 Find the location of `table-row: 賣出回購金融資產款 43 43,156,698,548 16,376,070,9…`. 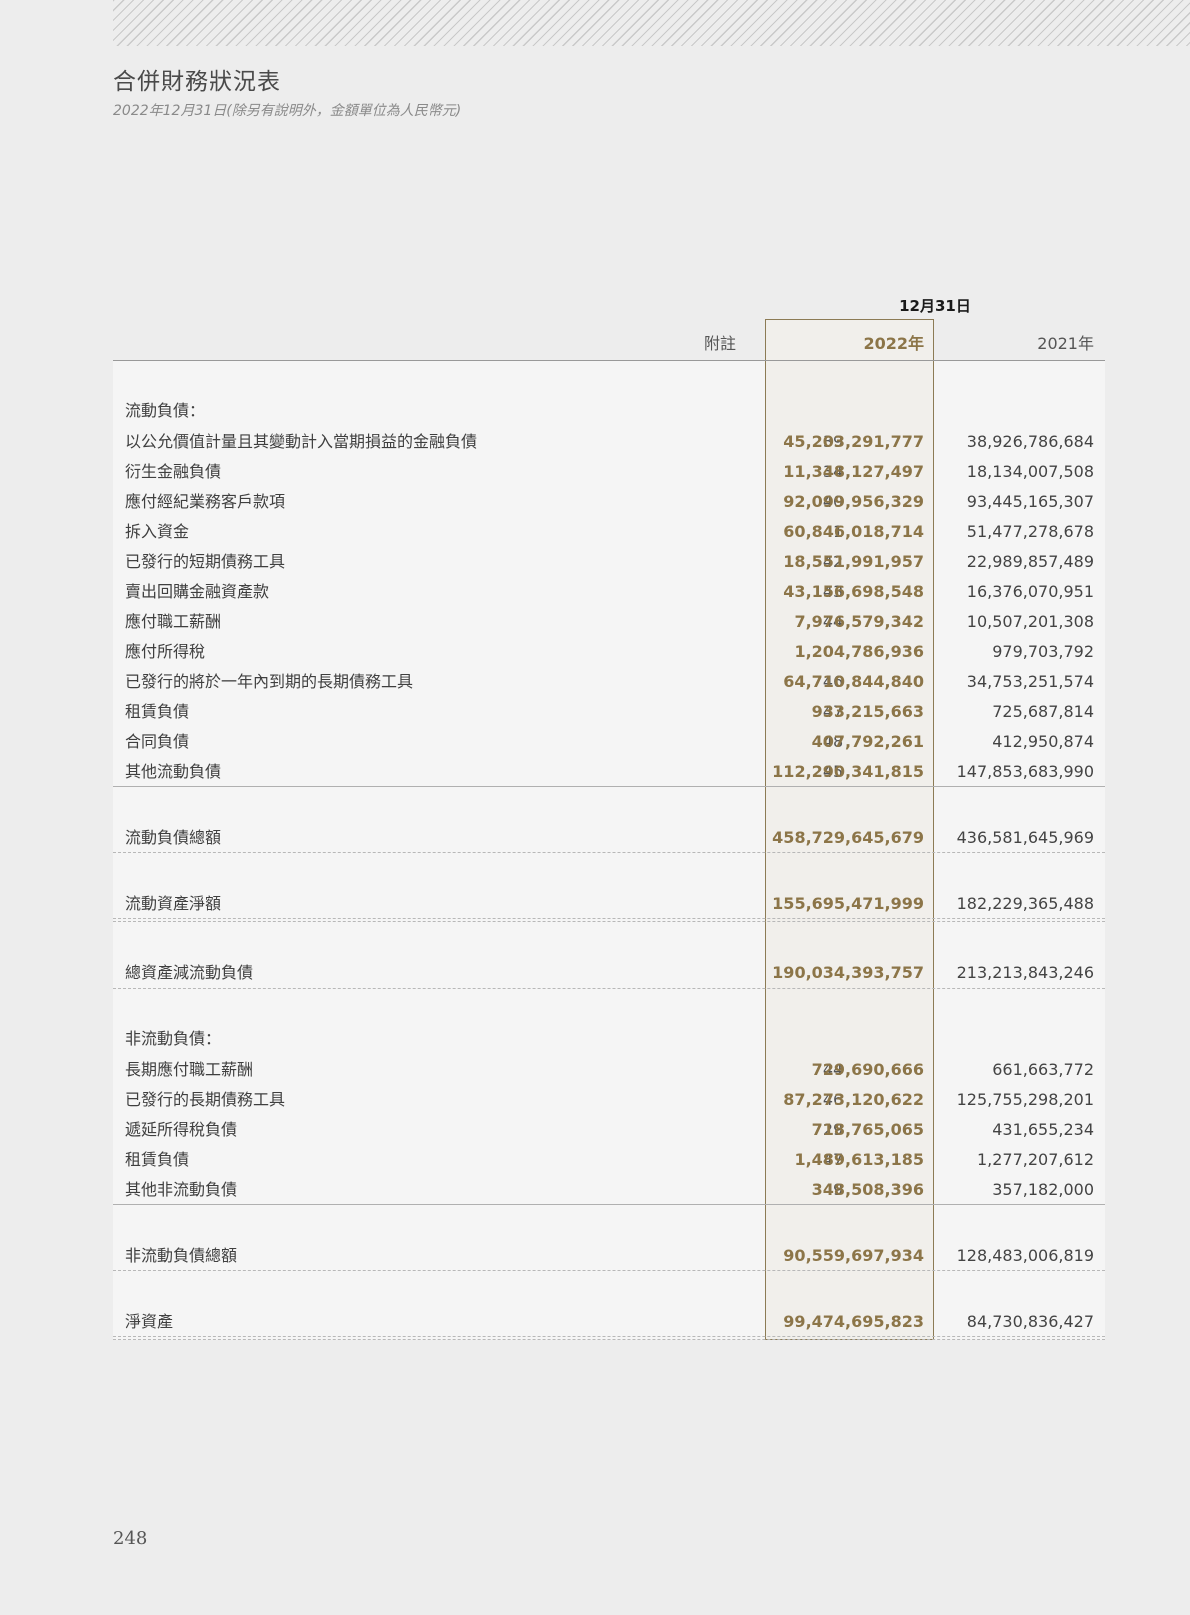

table-row: 賣出回購金融資產款 43 43,156,698,548 16,376,070,9… is located at coordinates (609, 592).